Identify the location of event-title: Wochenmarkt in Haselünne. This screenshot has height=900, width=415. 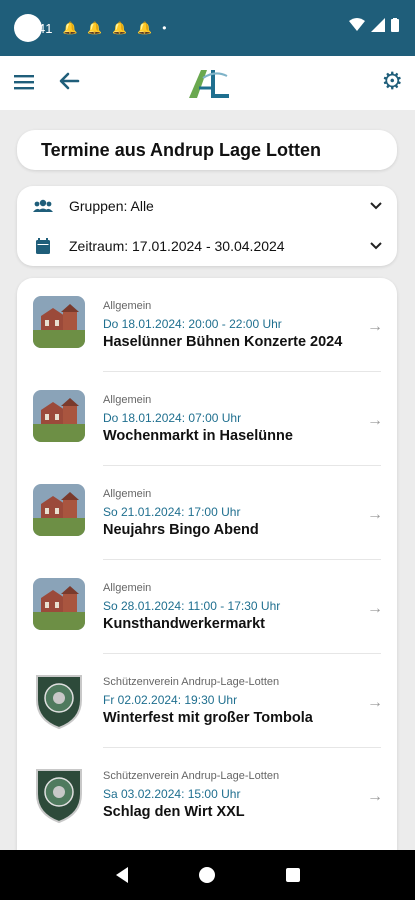
(198, 436).